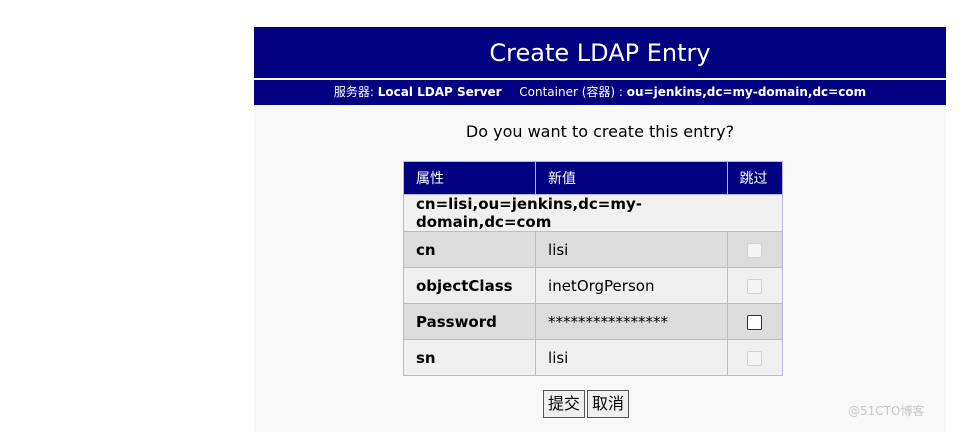  I want to click on cancel-button: 取消, so click(608, 404).